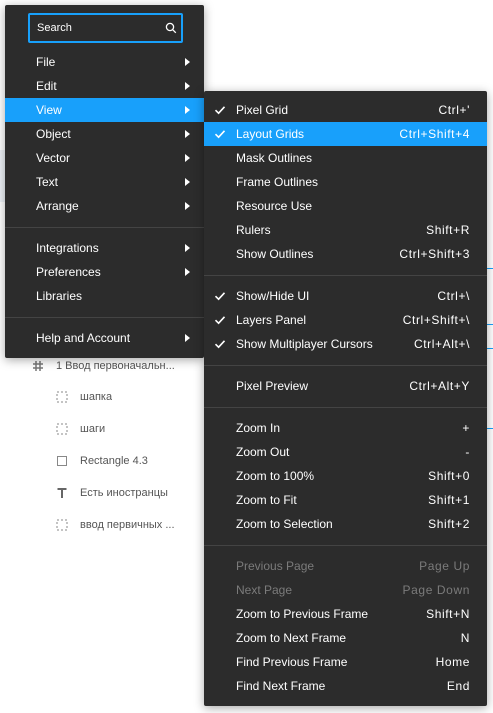  What do you see at coordinates (139, 397) in the screenshot?
I see `layer-row: шапка` at bounding box center [139, 397].